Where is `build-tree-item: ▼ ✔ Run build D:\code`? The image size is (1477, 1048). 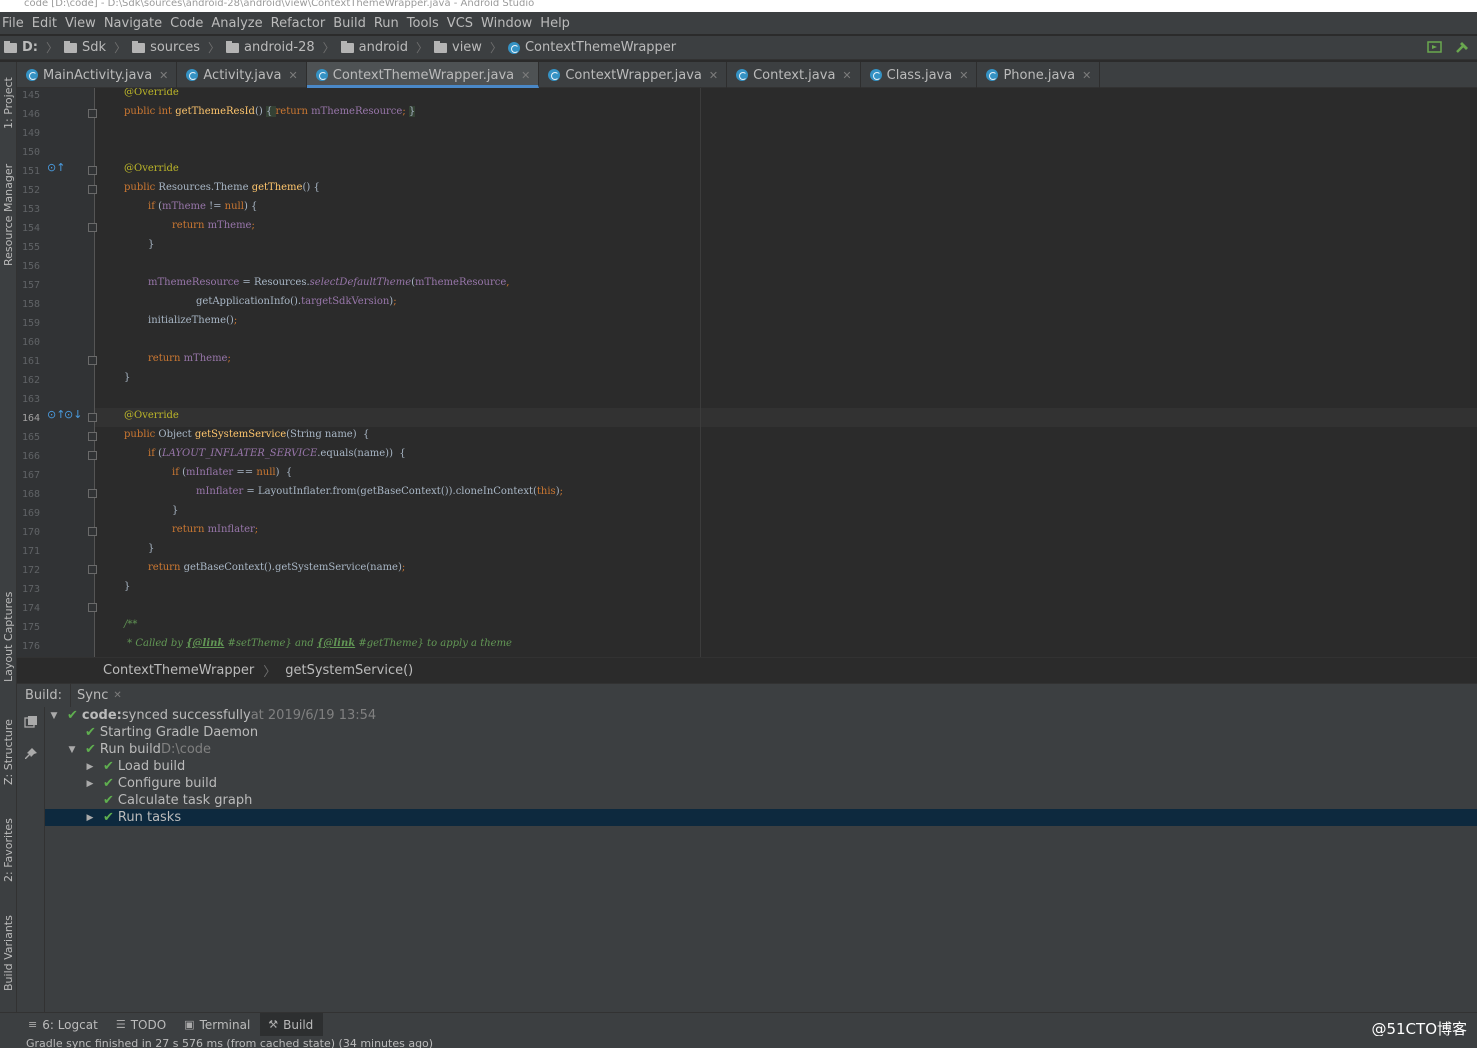 build-tree-item: ▼ ✔ Run build D:\code is located at coordinates (761, 749).